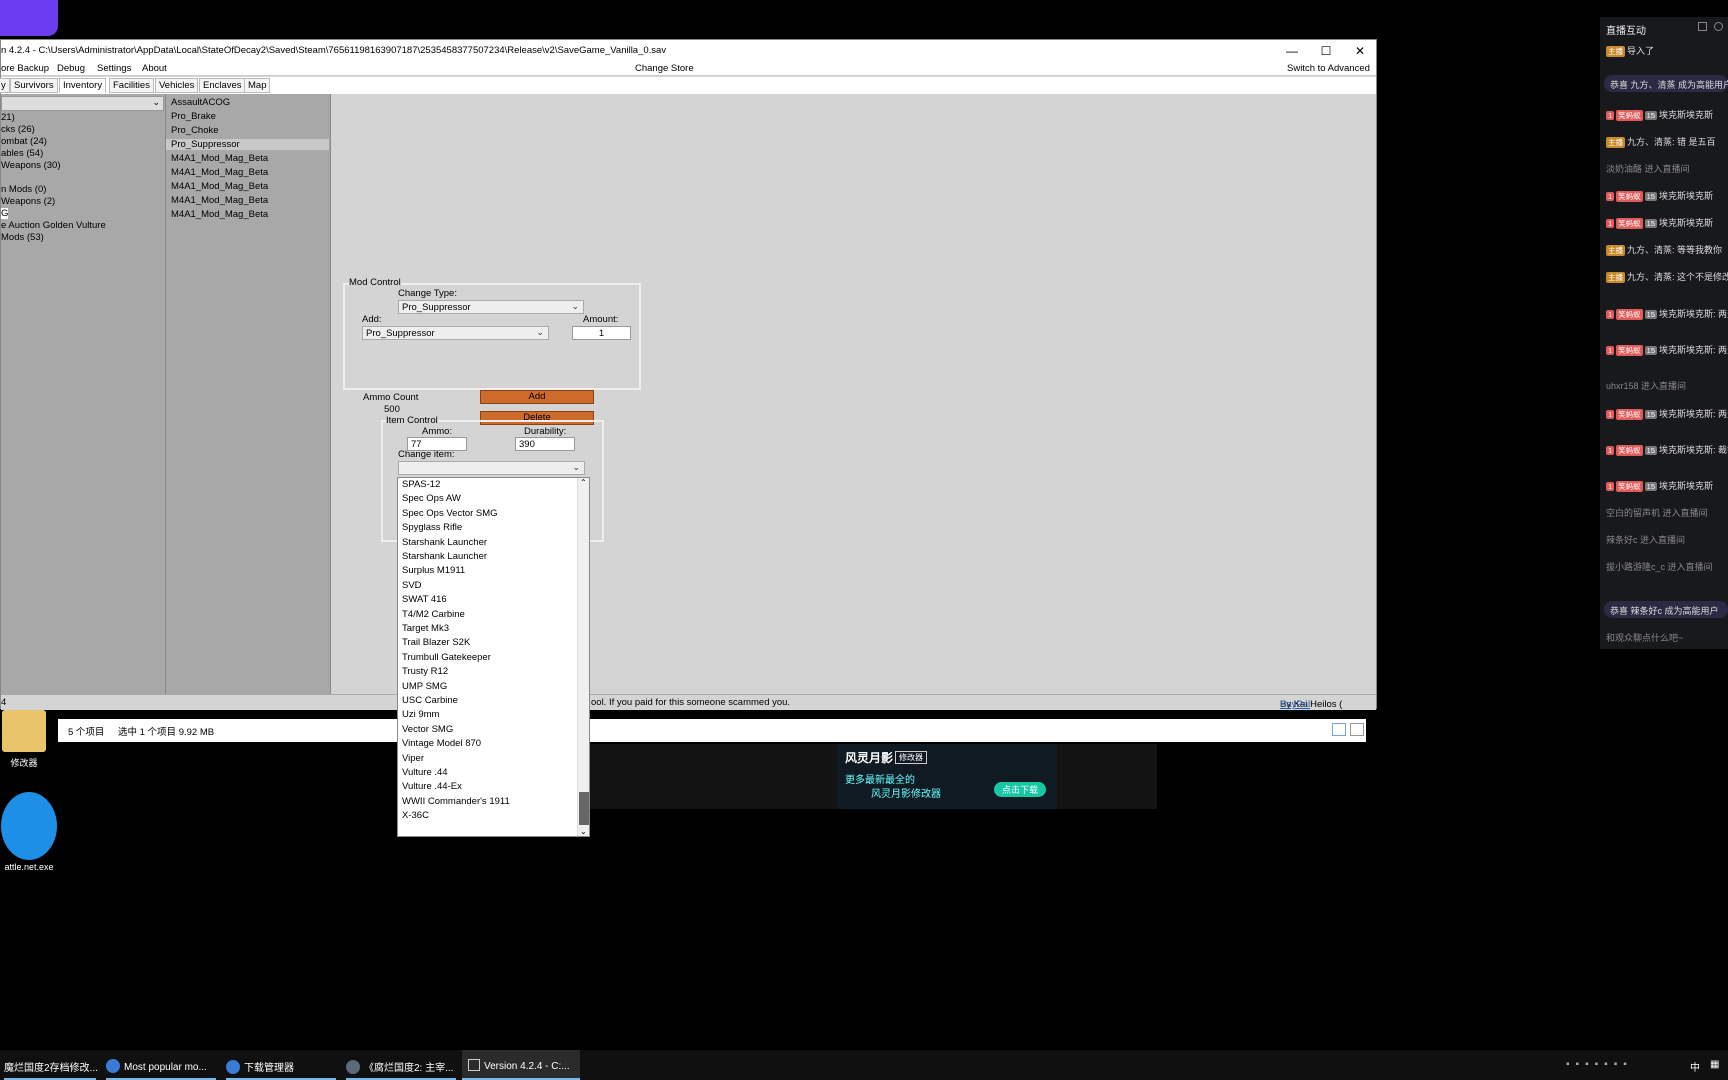 The height and width of the screenshot is (1080, 1728). Describe the element at coordinates (432, 527) in the screenshot. I see `dropdown-option: Spyglass Rifle` at that location.